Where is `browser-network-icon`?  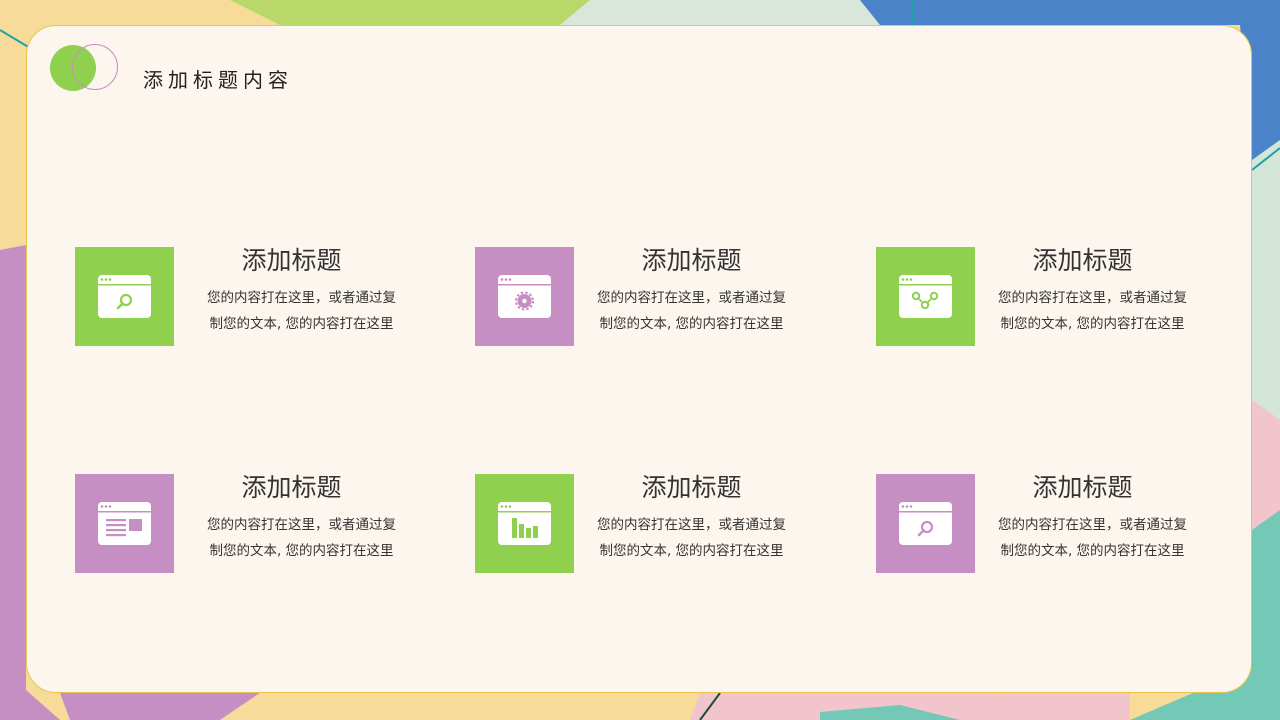
browser-network-icon is located at coordinates (925, 296).